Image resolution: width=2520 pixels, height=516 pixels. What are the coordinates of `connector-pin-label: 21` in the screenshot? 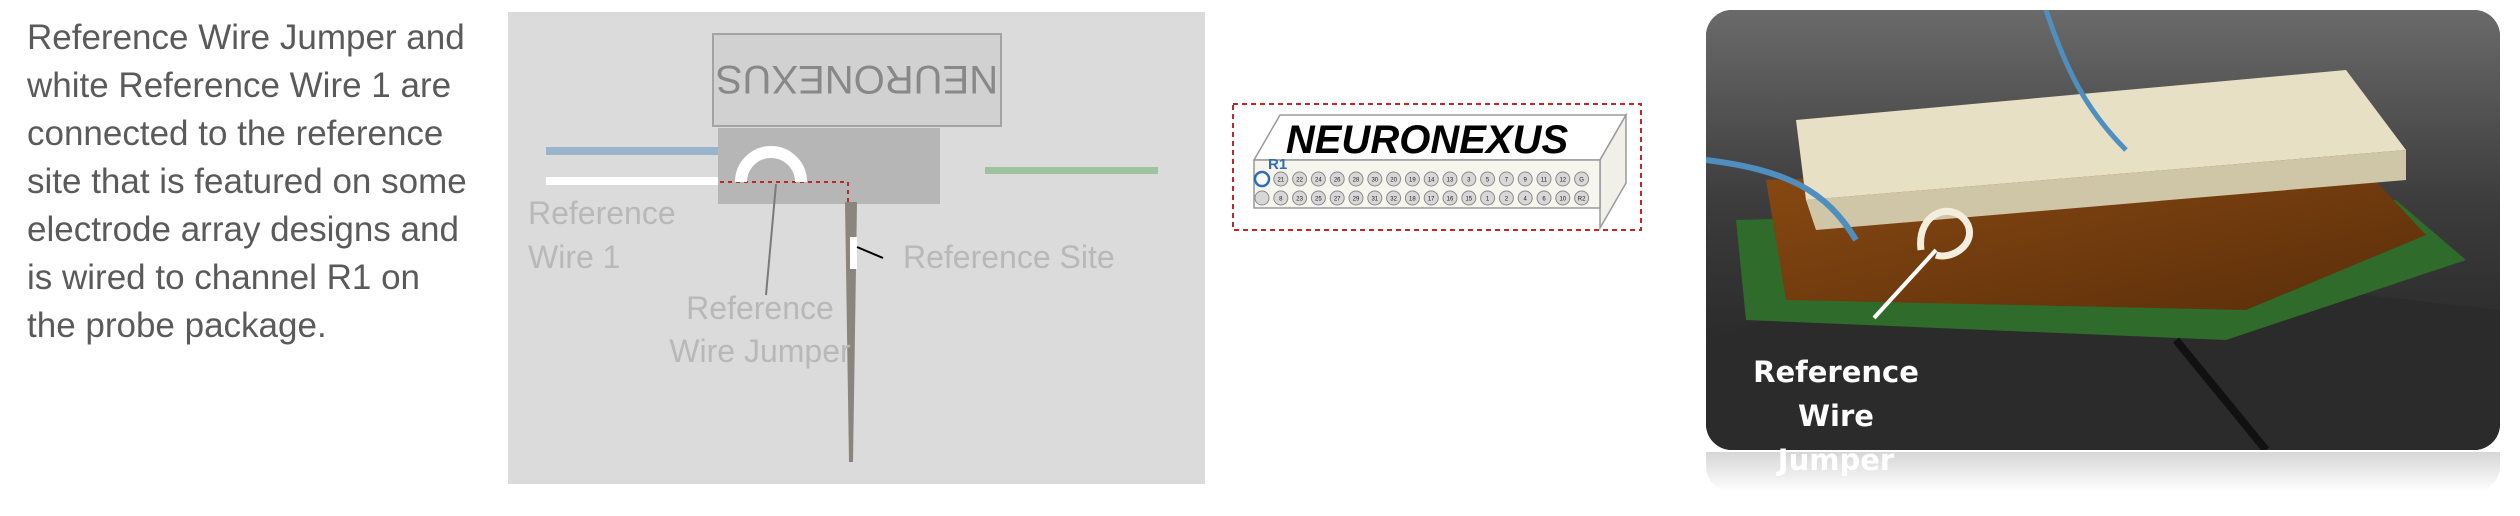 It's located at (1280, 181).